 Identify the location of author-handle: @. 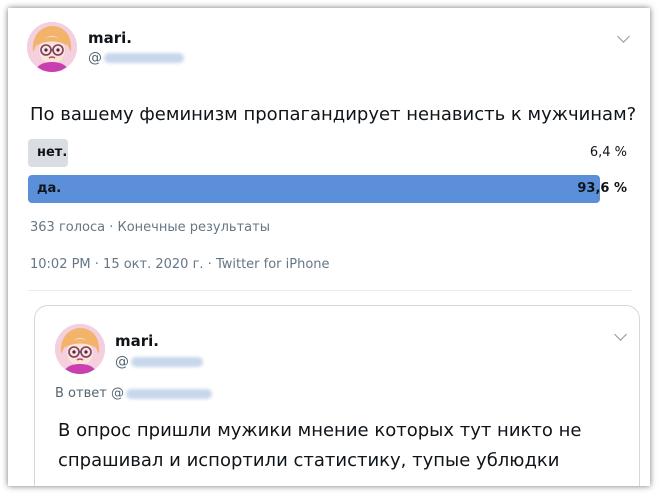
(136, 58).